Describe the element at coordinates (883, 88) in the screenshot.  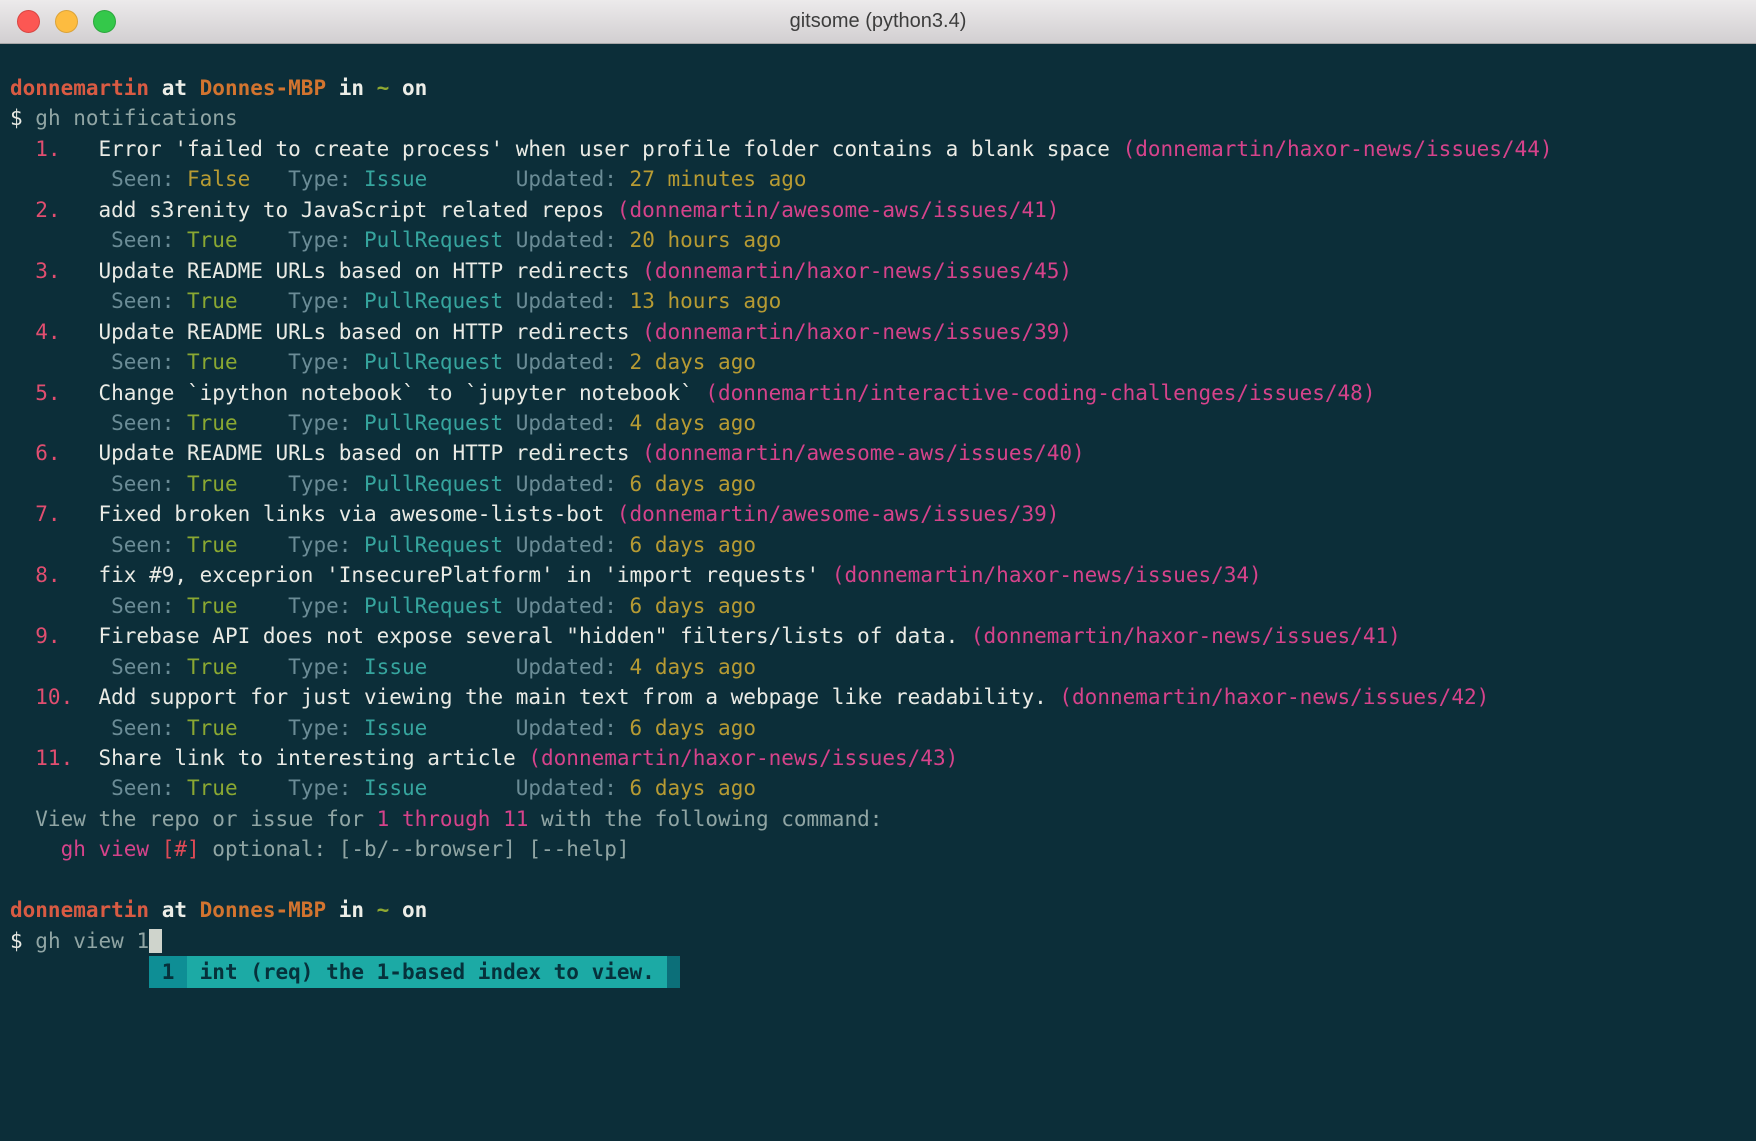
I see `terminal-line: donnemartin at Donnes-MBP in ~ on` at that location.